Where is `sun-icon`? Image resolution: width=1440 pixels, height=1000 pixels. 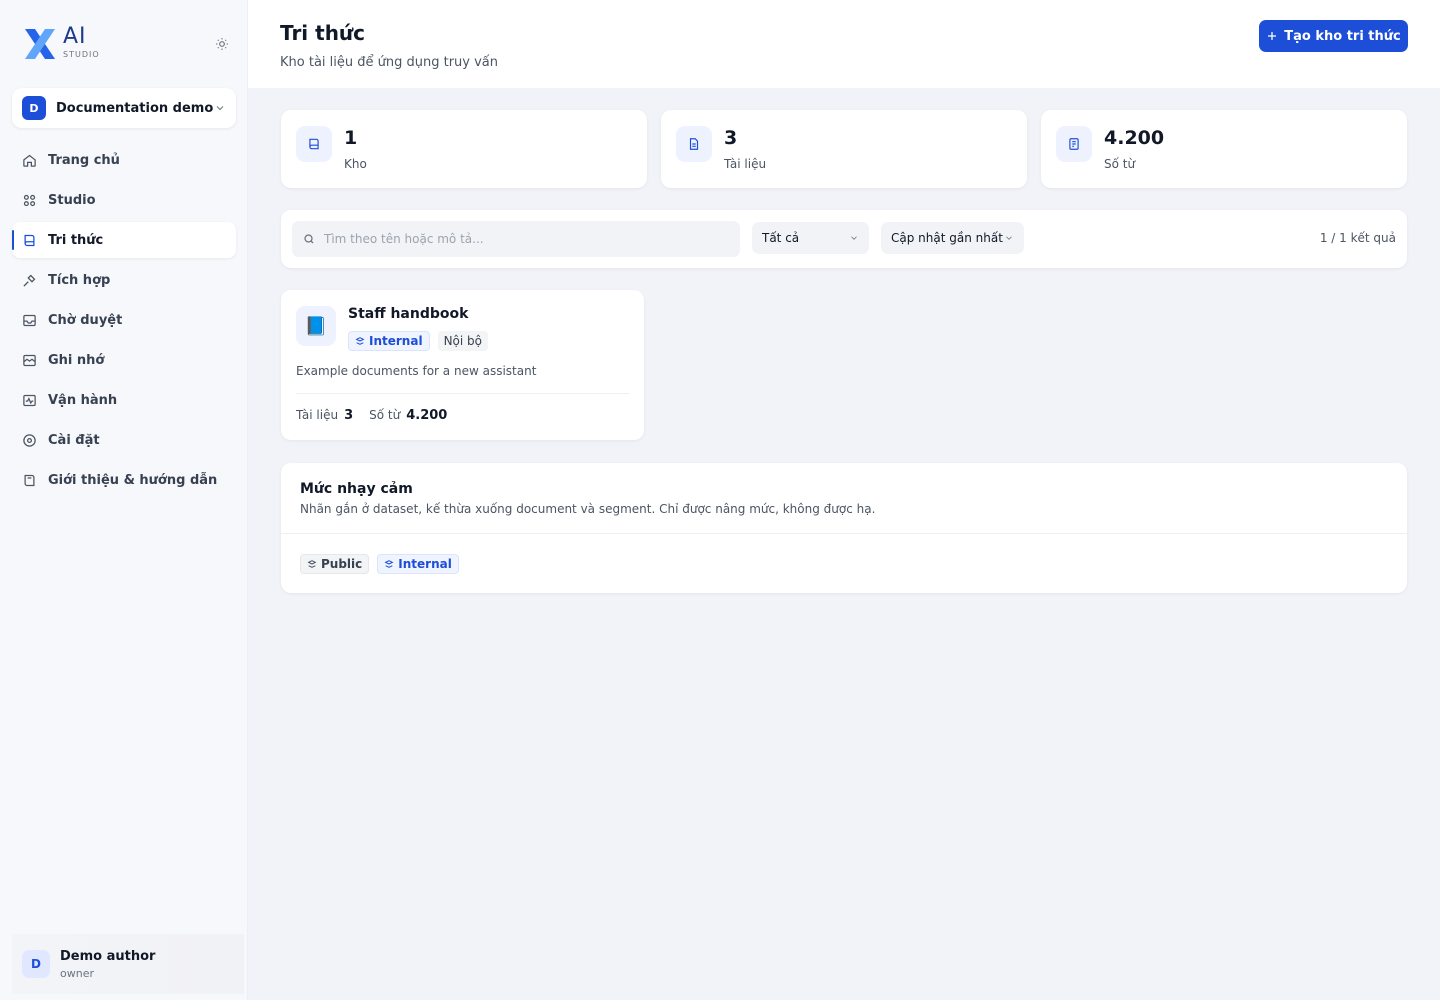
sun-icon is located at coordinates (222, 44).